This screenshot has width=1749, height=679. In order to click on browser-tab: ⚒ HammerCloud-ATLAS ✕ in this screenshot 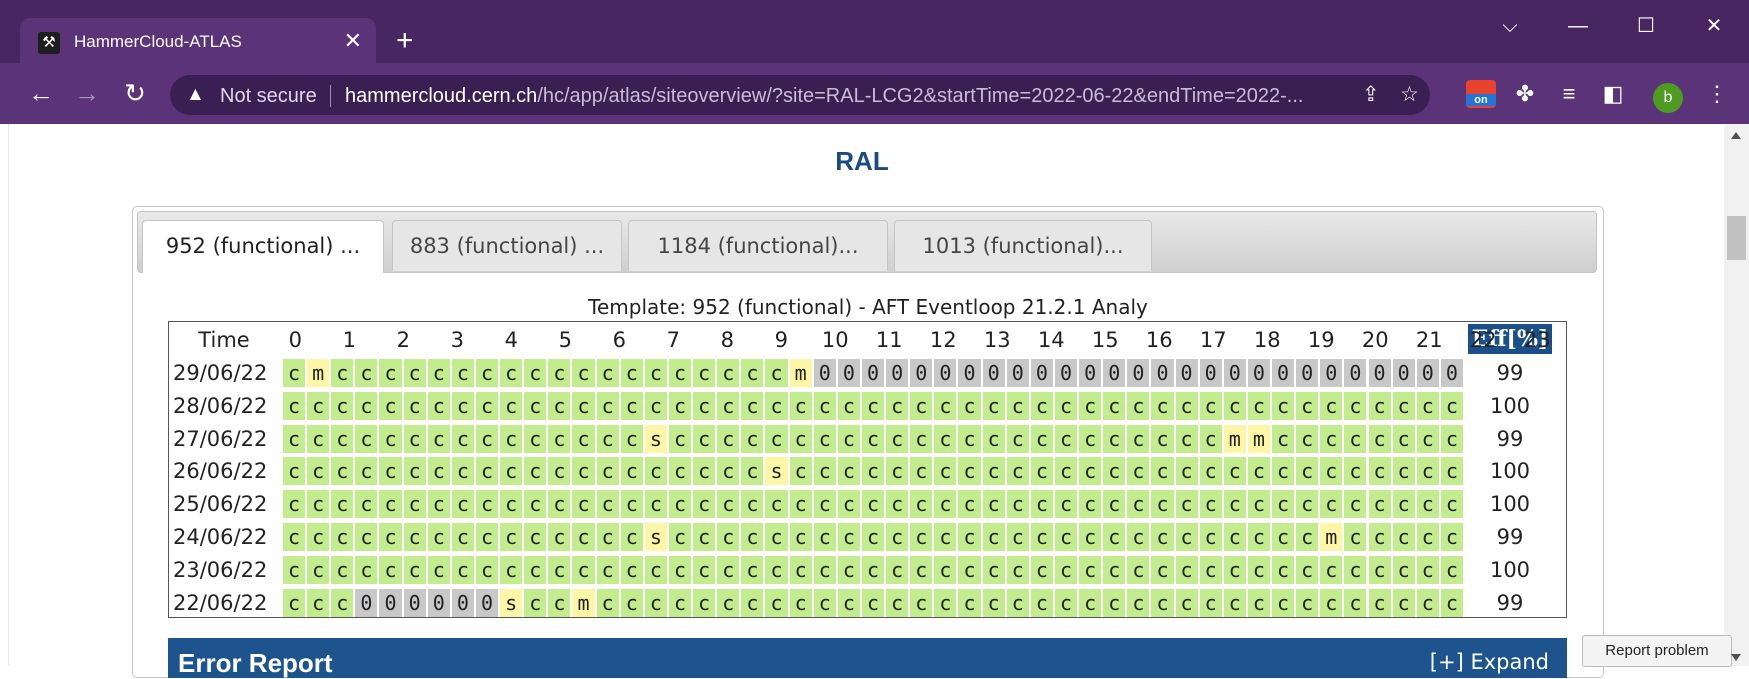, I will do `click(198, 40)`.